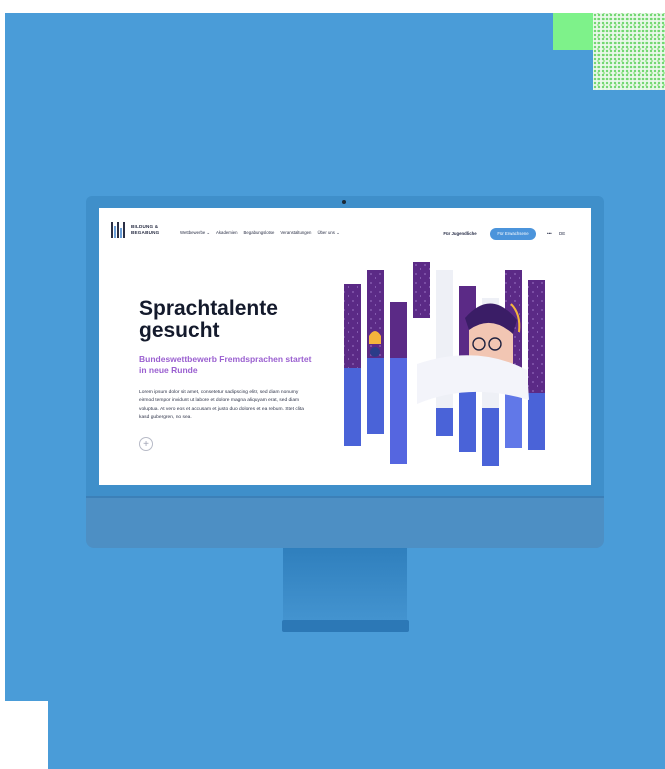  What do you see at coordinates (356, 734) in the screenshot?
I see `background-panel-lower` at bounding box center [356, 734].